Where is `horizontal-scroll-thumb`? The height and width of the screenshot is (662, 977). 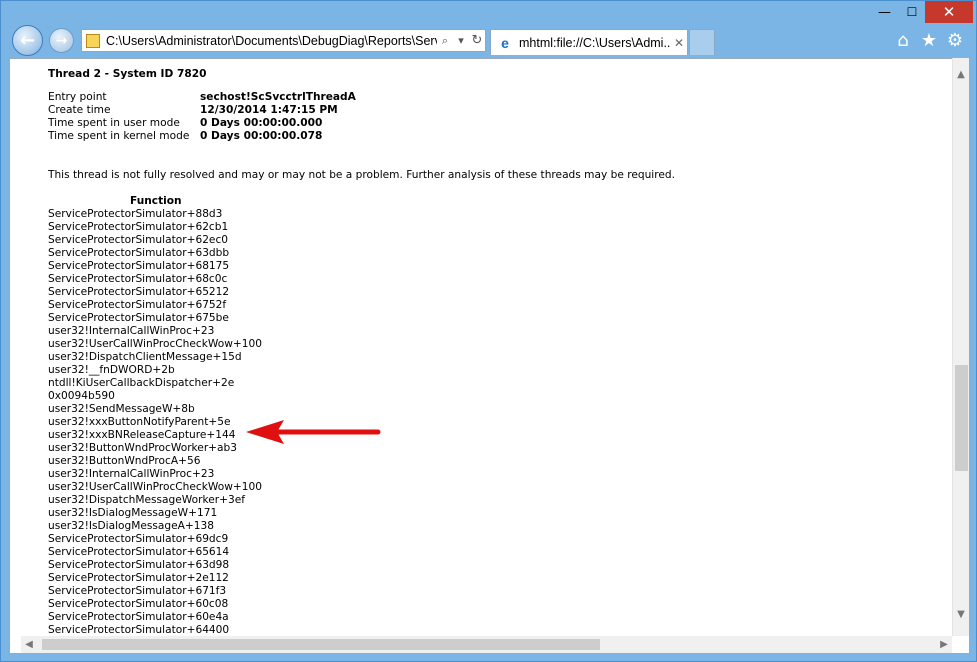 horizontal-scroll-thumb is located at coordinates (321, 644).